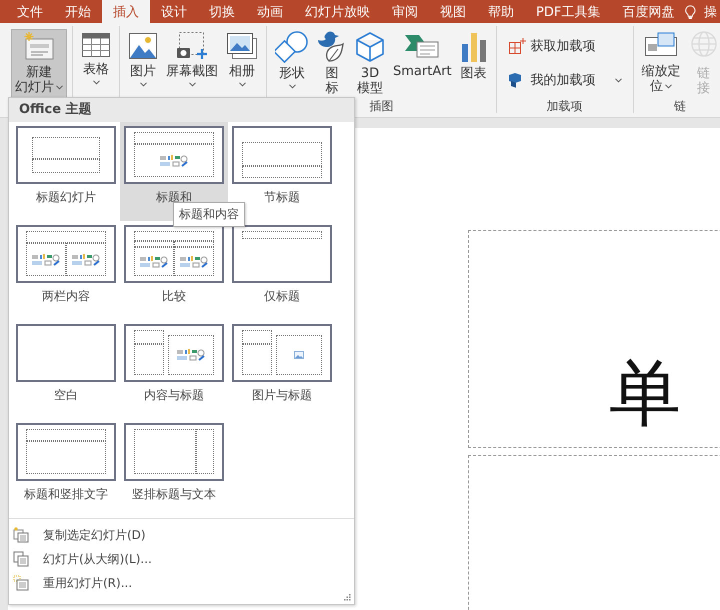  Describe the element at coordinates (680, 106) in the screenshot. I see `group-label: 链` at that location.